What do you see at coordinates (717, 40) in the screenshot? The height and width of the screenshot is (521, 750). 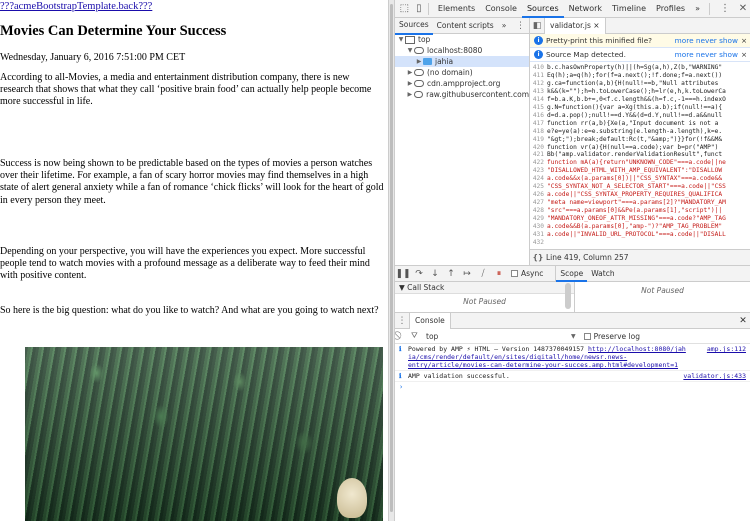 I see `infobar-never-show-link: never show` at bounding box center [717, 40].